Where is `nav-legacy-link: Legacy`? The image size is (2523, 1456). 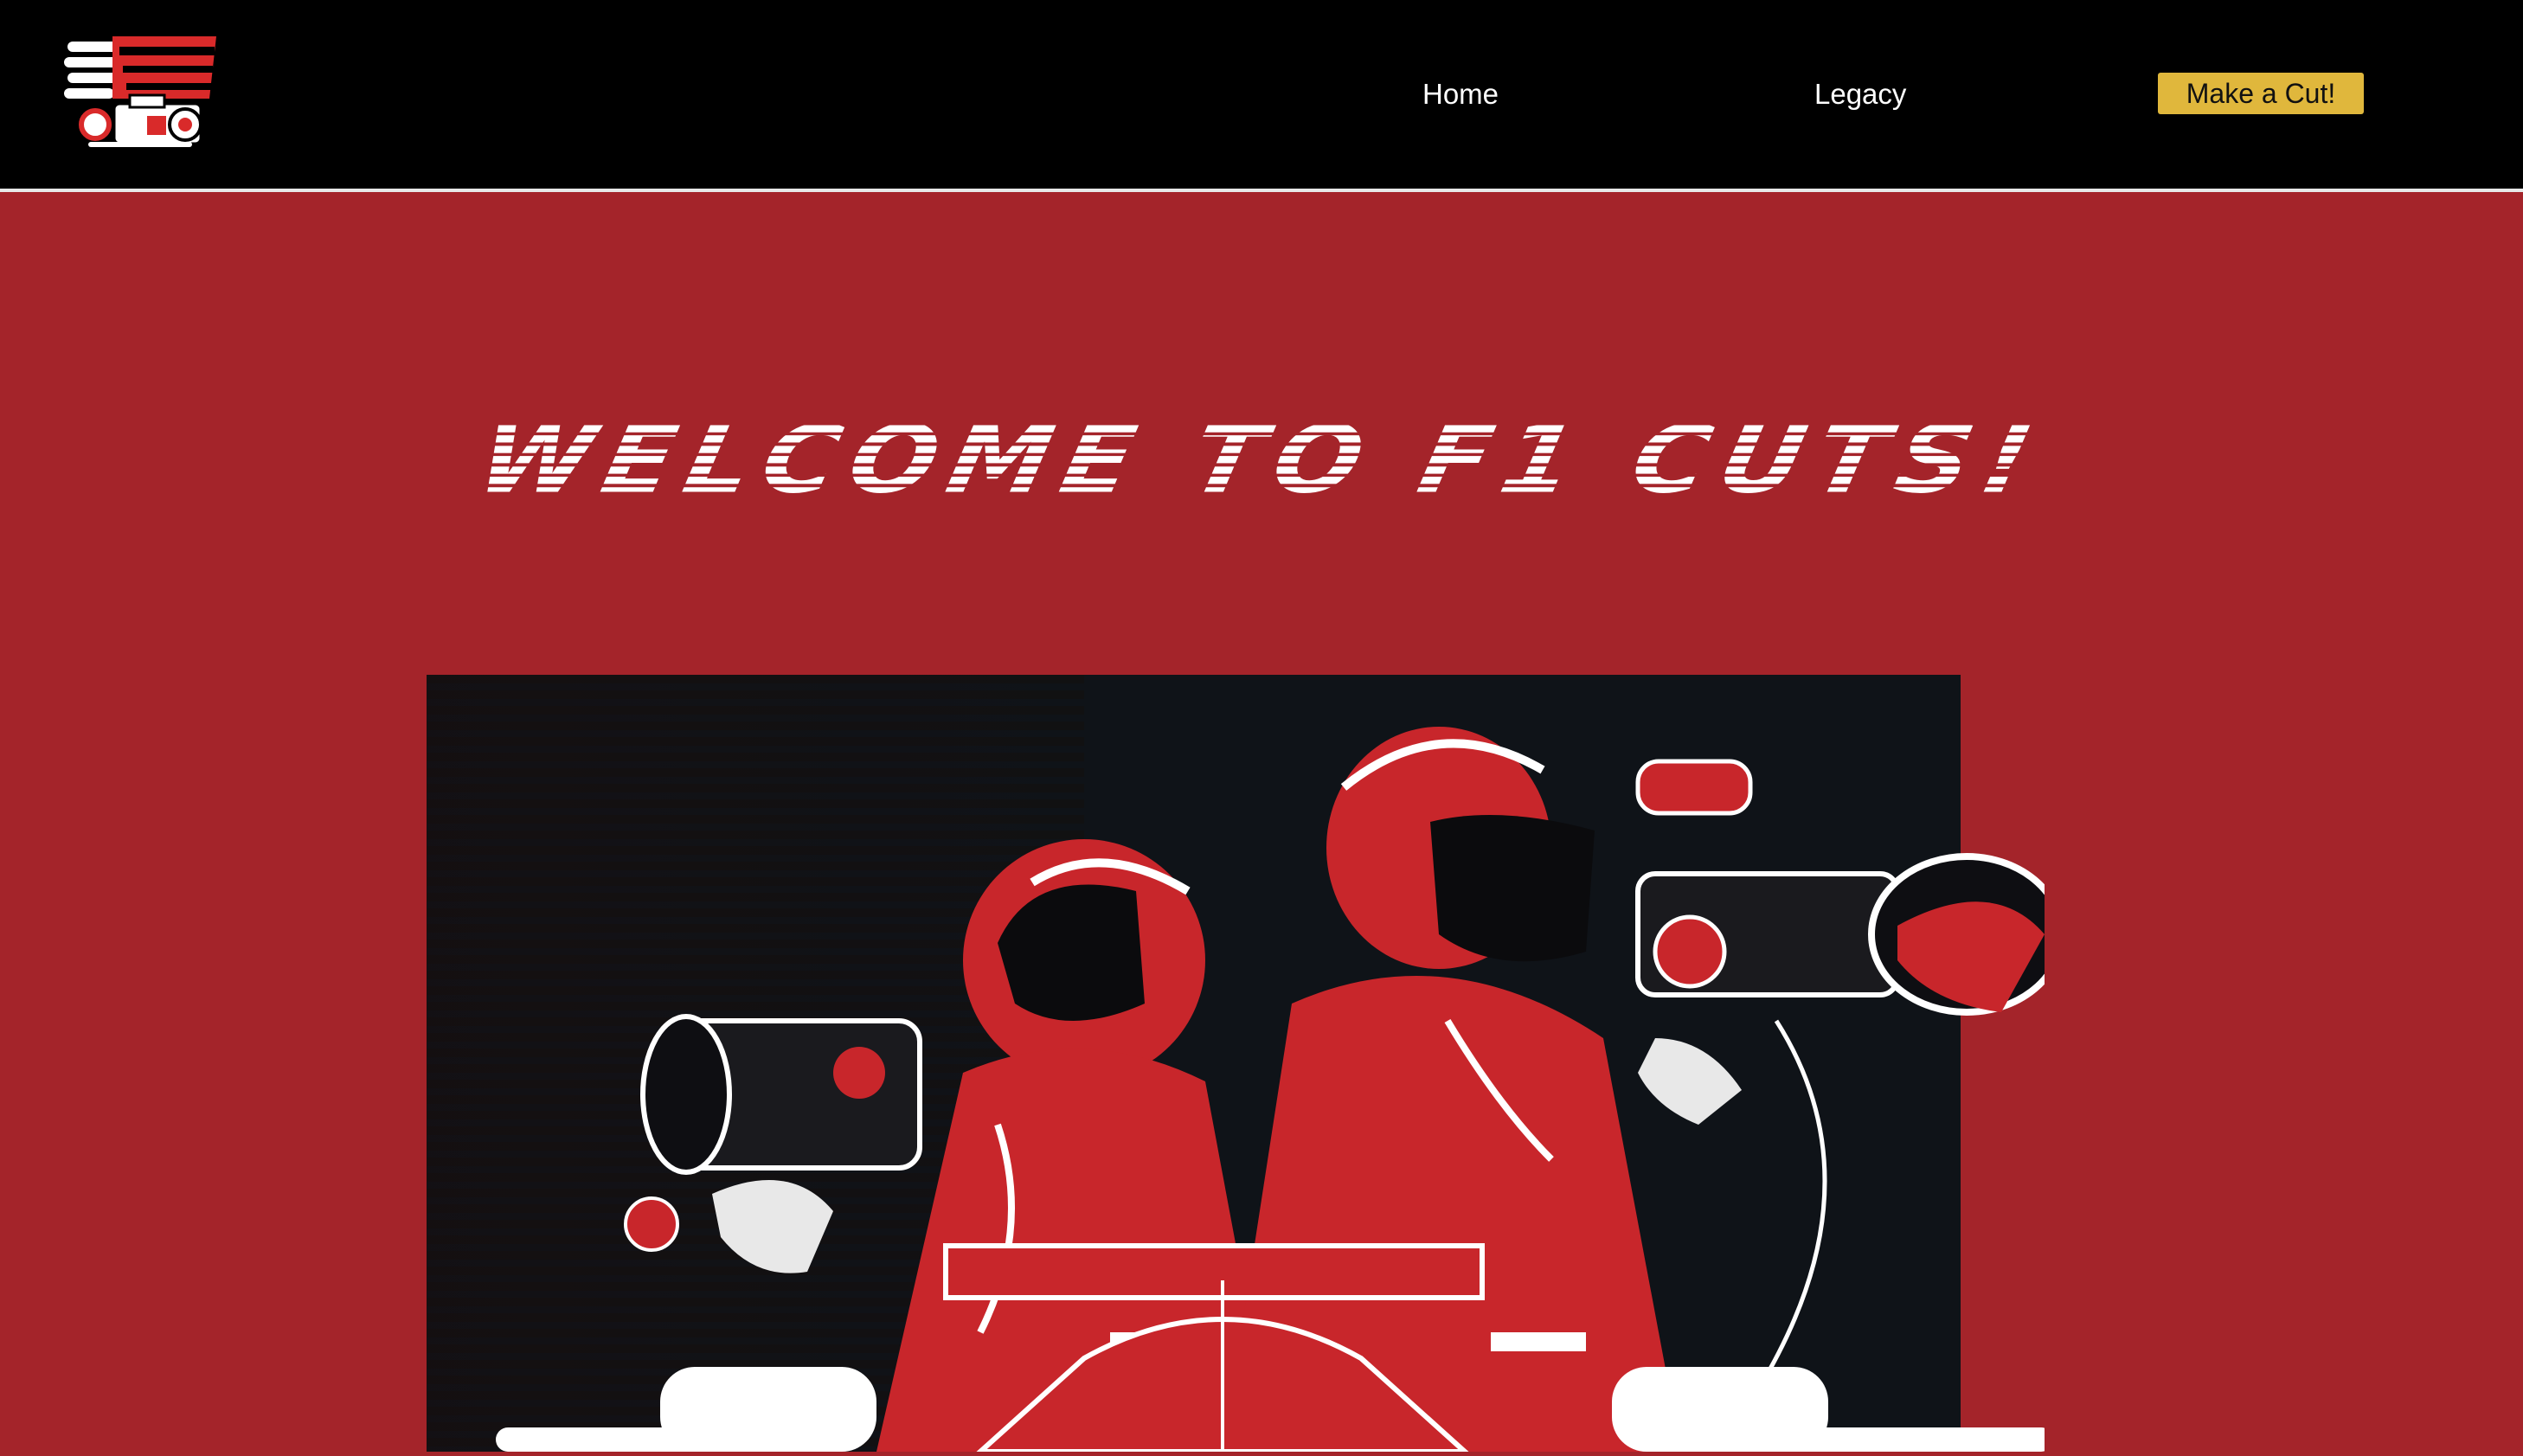
nav-legacy-link: Legacy is located at coordinates (1860, 94).